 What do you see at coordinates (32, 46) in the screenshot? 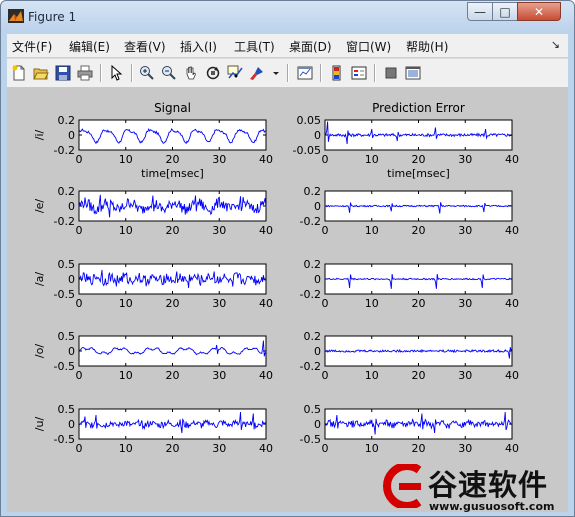
I see `menu-file: 文件(F)` at bounding box center [32, 46].